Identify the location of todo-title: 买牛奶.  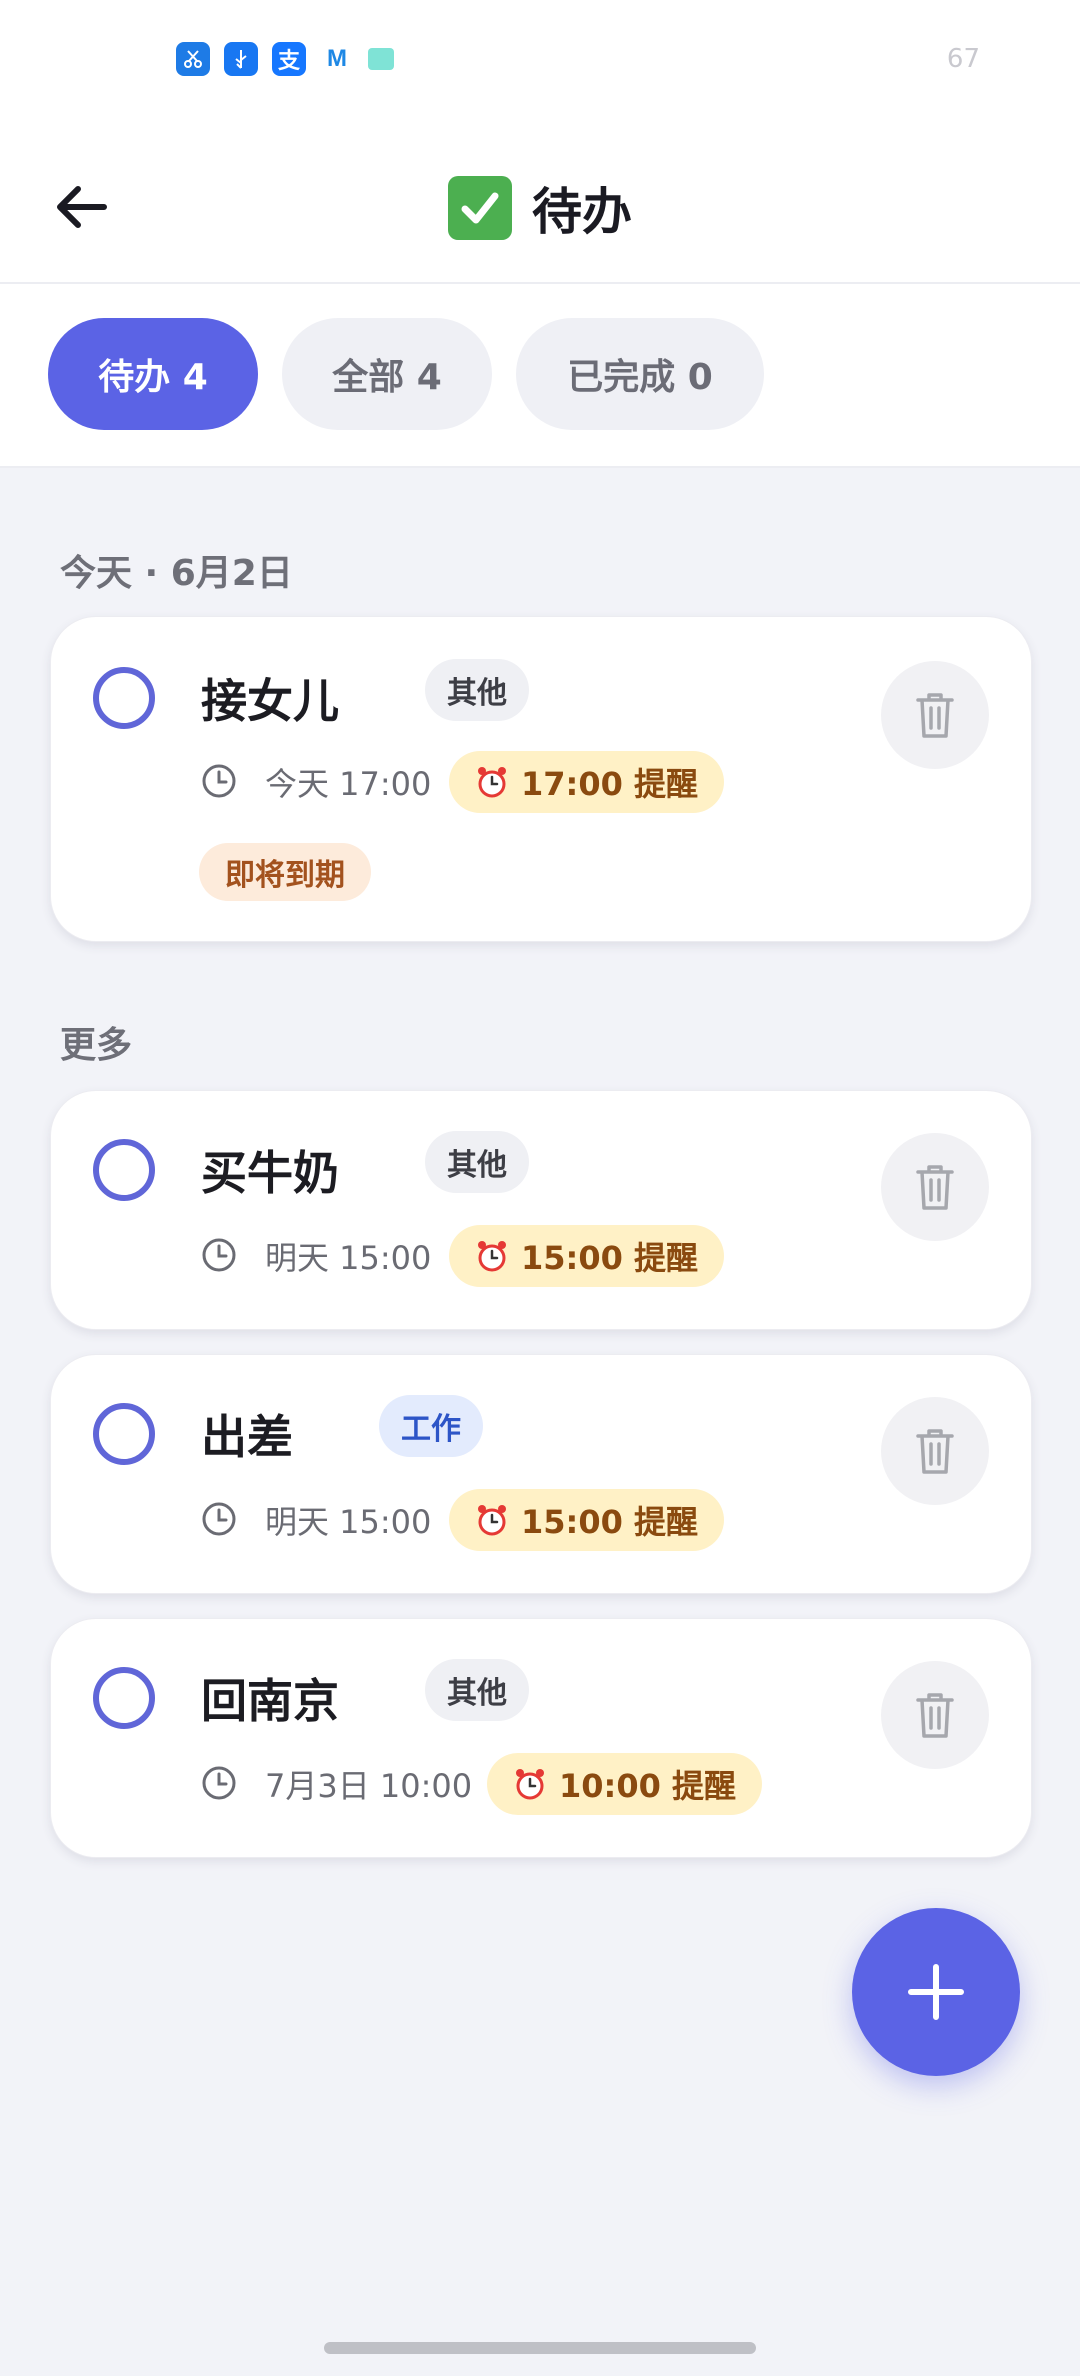
(270, 1173).